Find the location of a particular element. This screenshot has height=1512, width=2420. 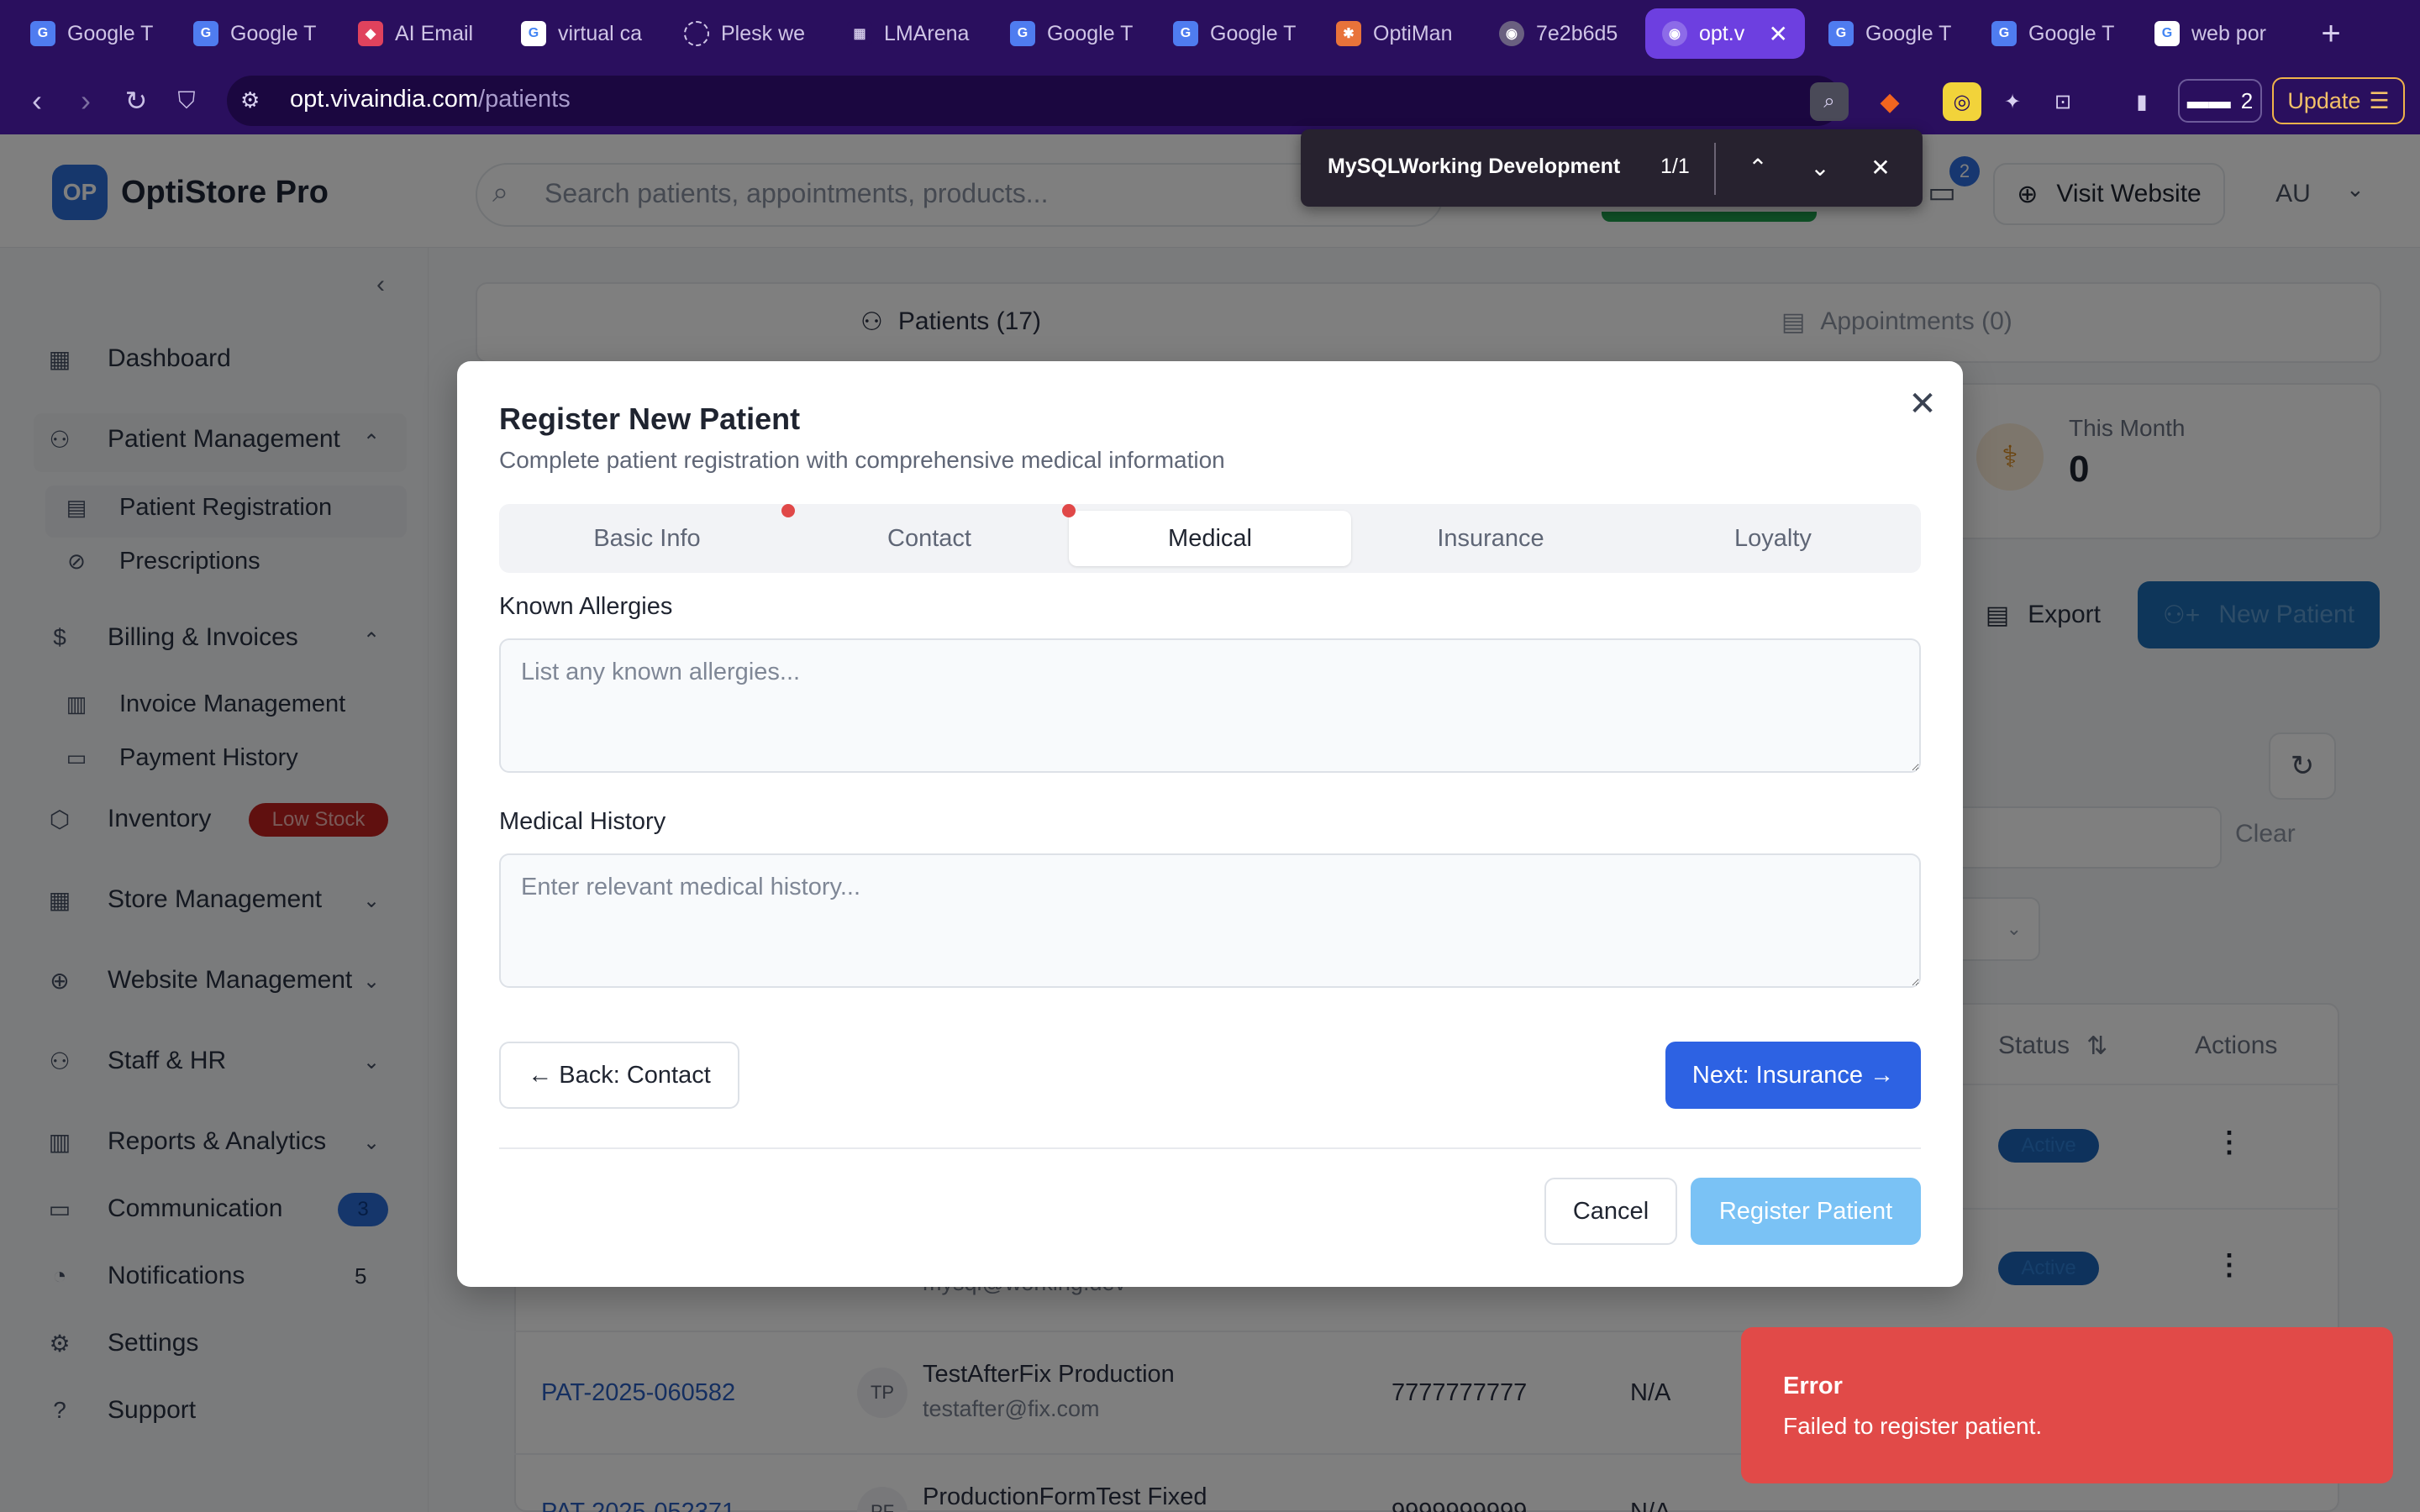

screenshot-icon: ⊡ is located at coordinates (2063, 101).